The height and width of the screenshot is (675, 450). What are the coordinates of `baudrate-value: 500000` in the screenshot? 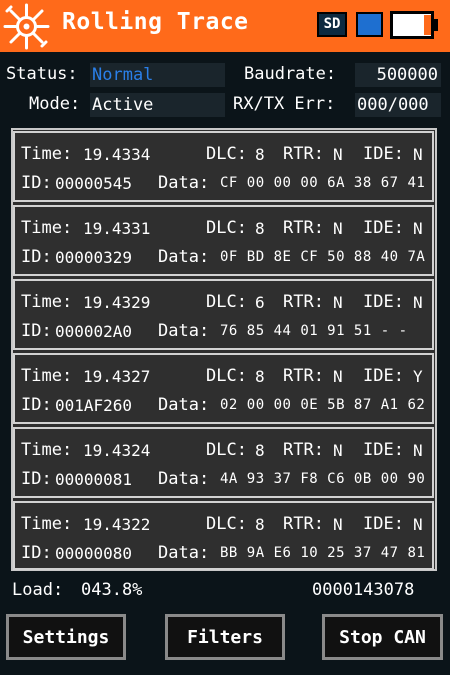 It's located at (398, 75).